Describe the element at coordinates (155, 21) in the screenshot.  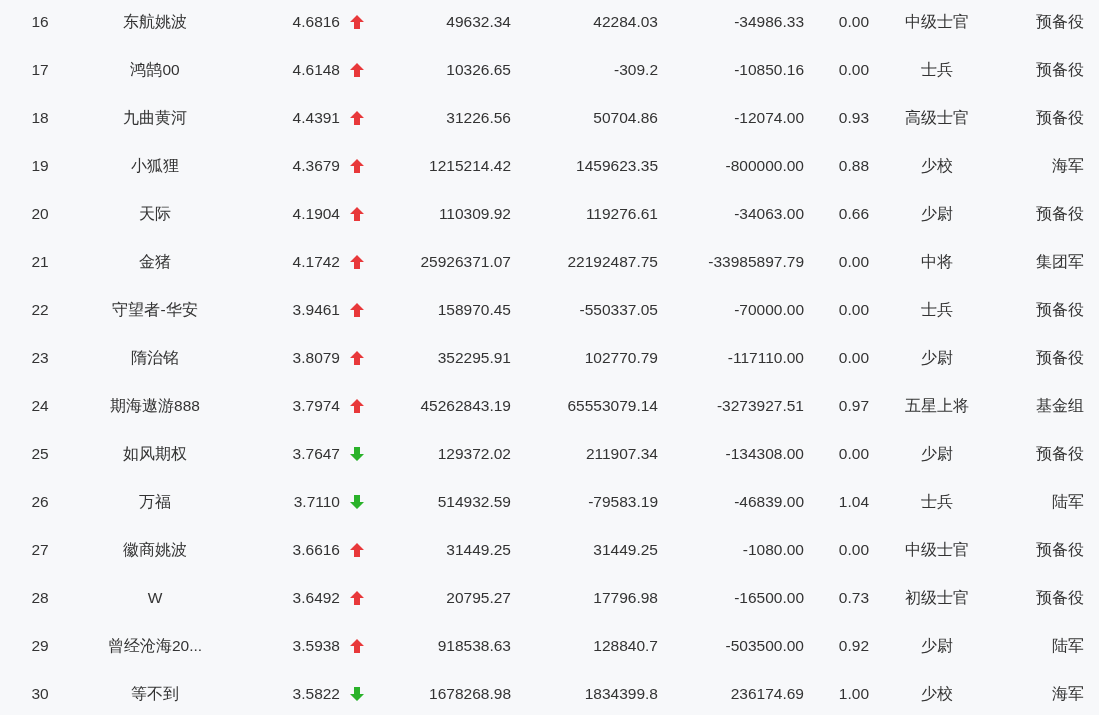
I see `table-cell-text: 东航姚波` at that location.